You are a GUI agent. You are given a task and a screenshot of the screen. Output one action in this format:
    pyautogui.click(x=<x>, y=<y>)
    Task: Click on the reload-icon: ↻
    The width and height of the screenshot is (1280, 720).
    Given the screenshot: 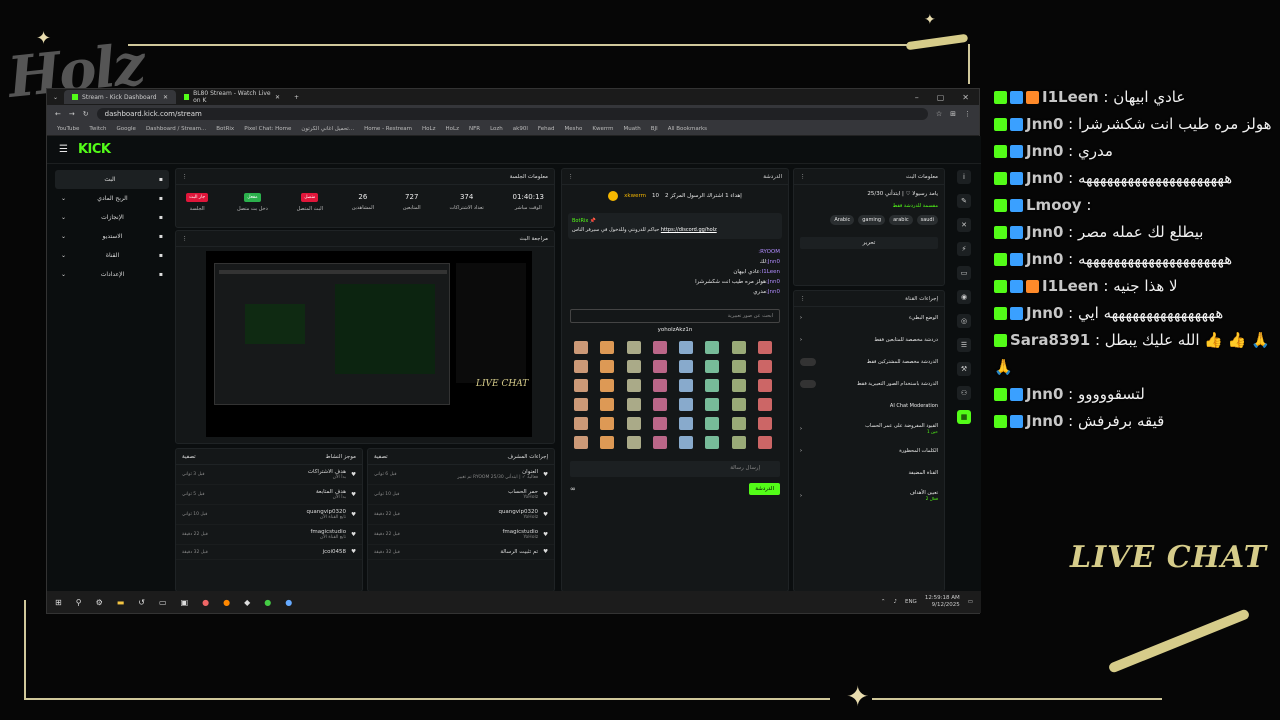 What is the action you would take?
    pyautogui.click(x=86, y=114)
    